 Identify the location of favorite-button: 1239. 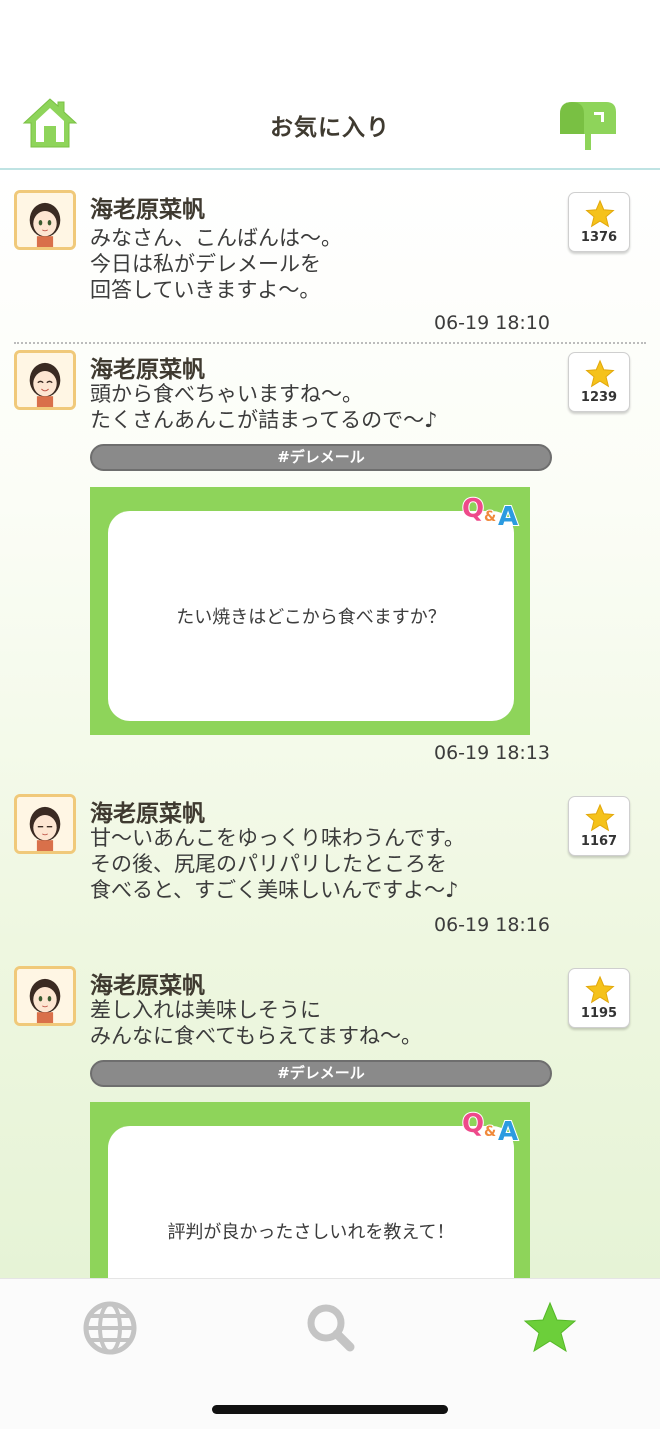
(599, 382).